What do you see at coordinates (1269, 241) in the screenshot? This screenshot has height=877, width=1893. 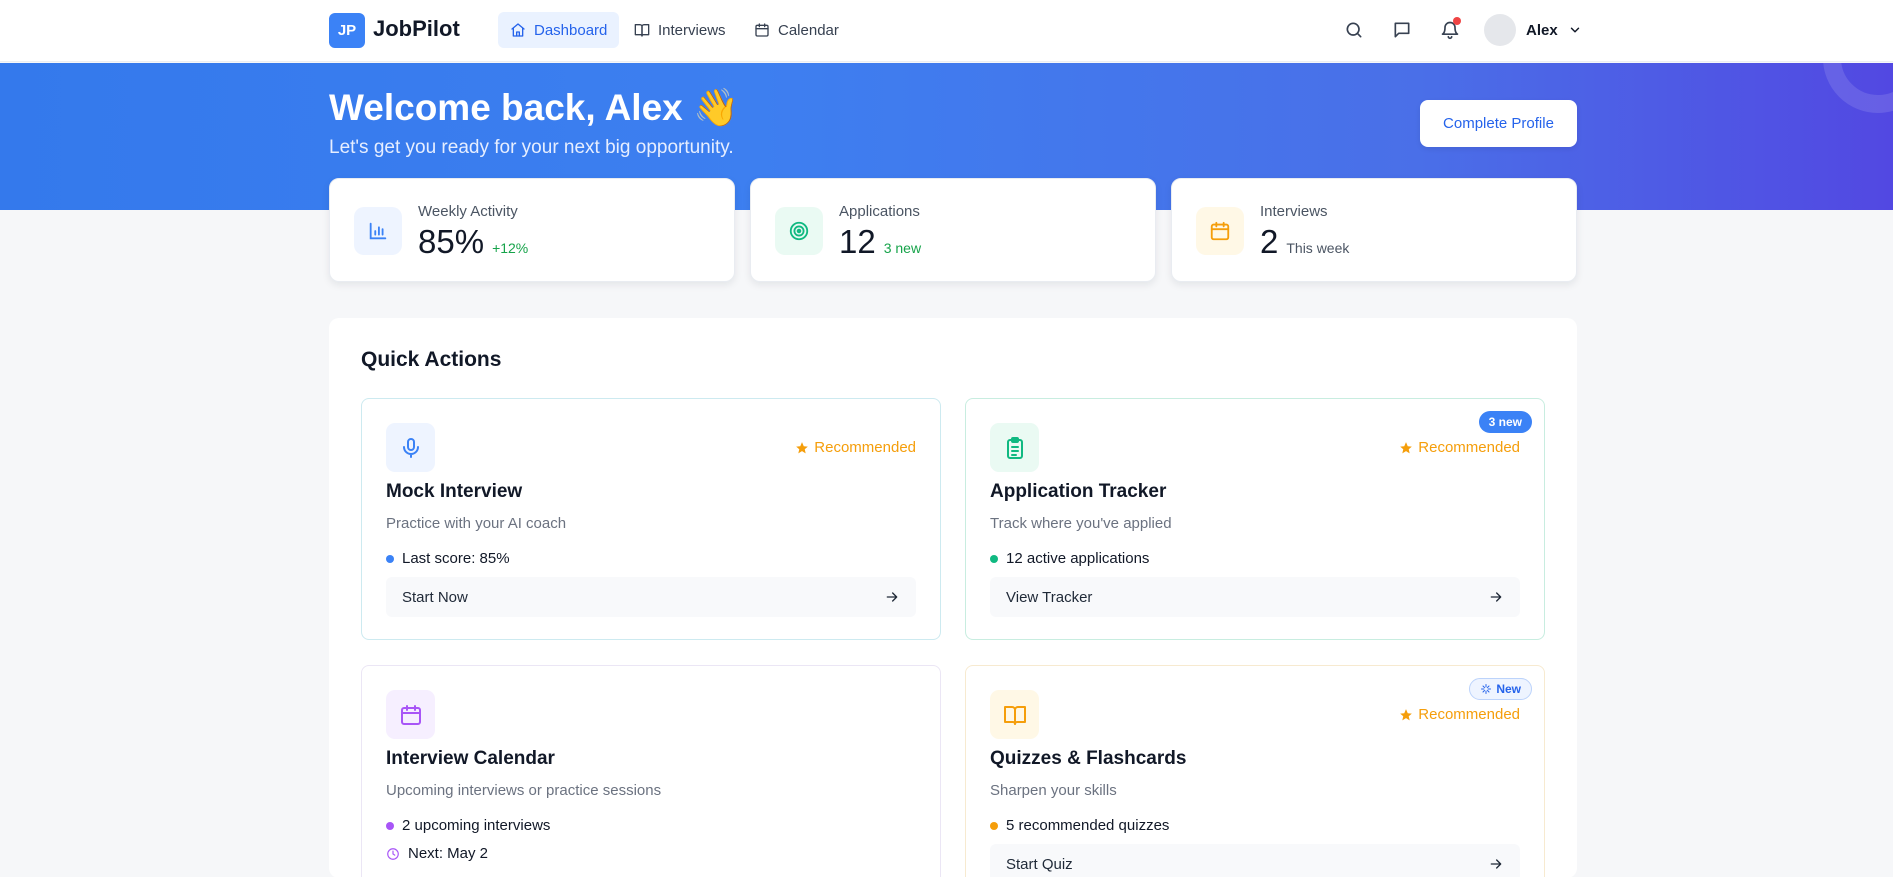 I see `stat-value: 2` at bounding box center [1269, 241].